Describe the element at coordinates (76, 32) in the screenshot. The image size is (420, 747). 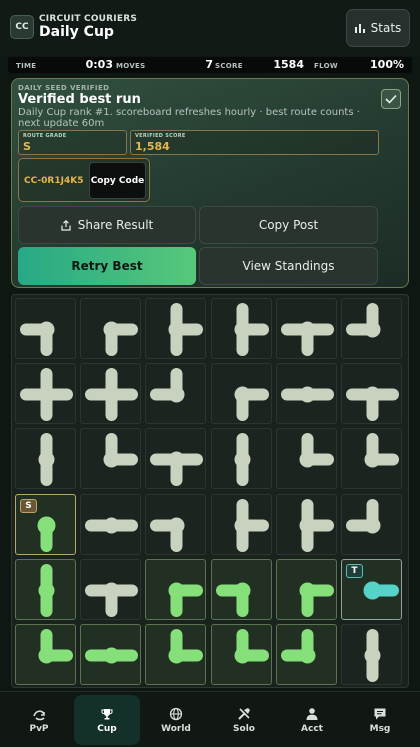
I see `page-title: Daily Cup` at that location.